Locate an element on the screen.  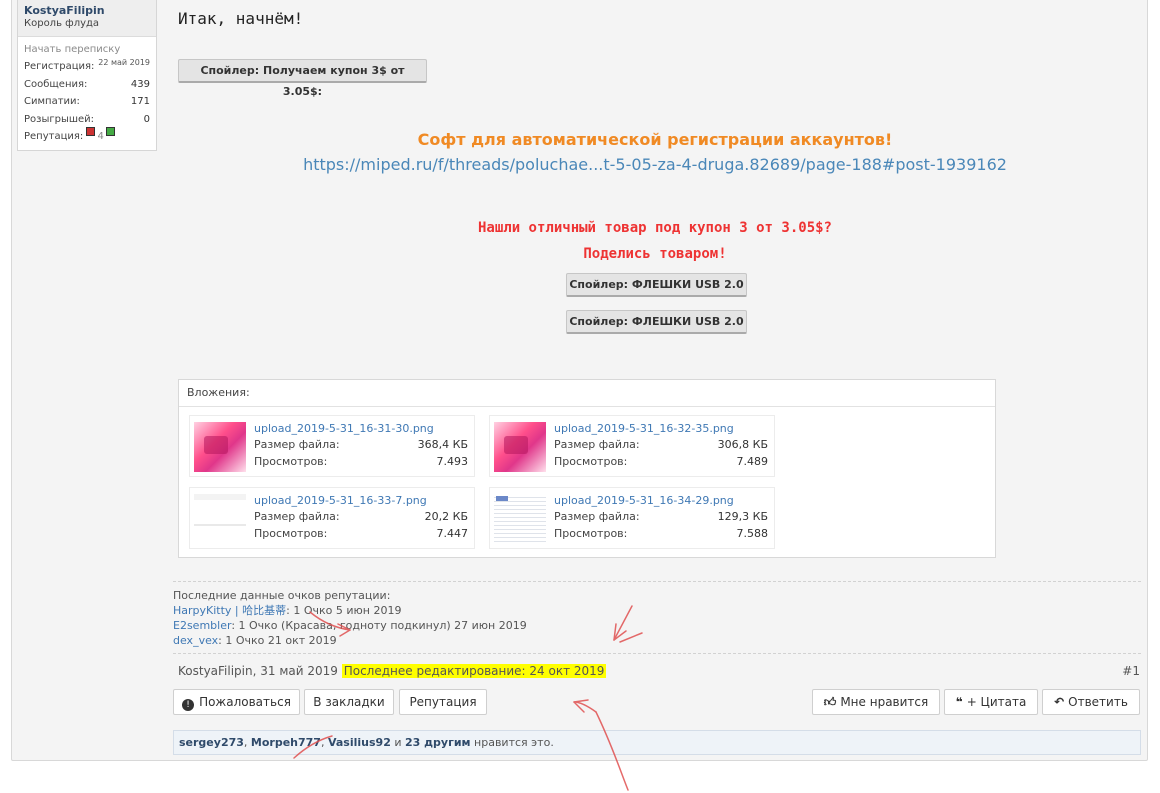
stat-value: 0 is located at coordinates (146, 119).